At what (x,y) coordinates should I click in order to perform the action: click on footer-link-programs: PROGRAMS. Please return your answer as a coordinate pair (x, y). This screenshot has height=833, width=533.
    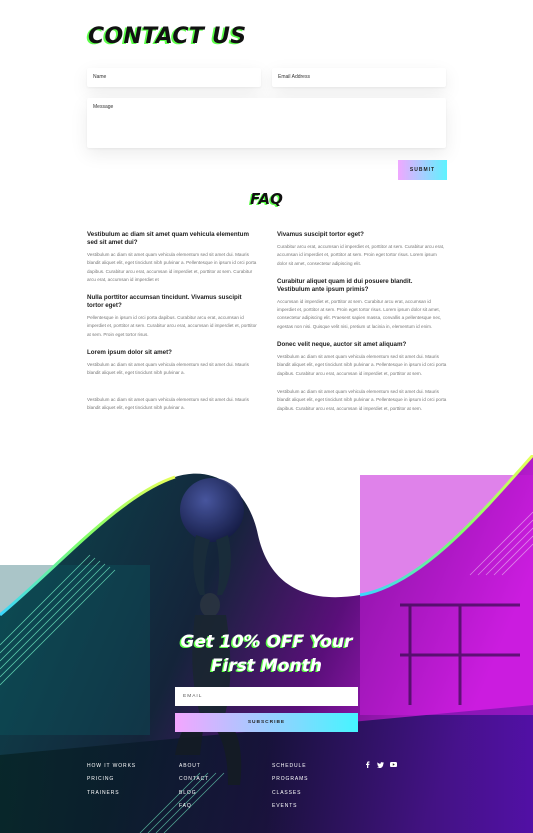
    Looking at the image, I should click on (290, 779).